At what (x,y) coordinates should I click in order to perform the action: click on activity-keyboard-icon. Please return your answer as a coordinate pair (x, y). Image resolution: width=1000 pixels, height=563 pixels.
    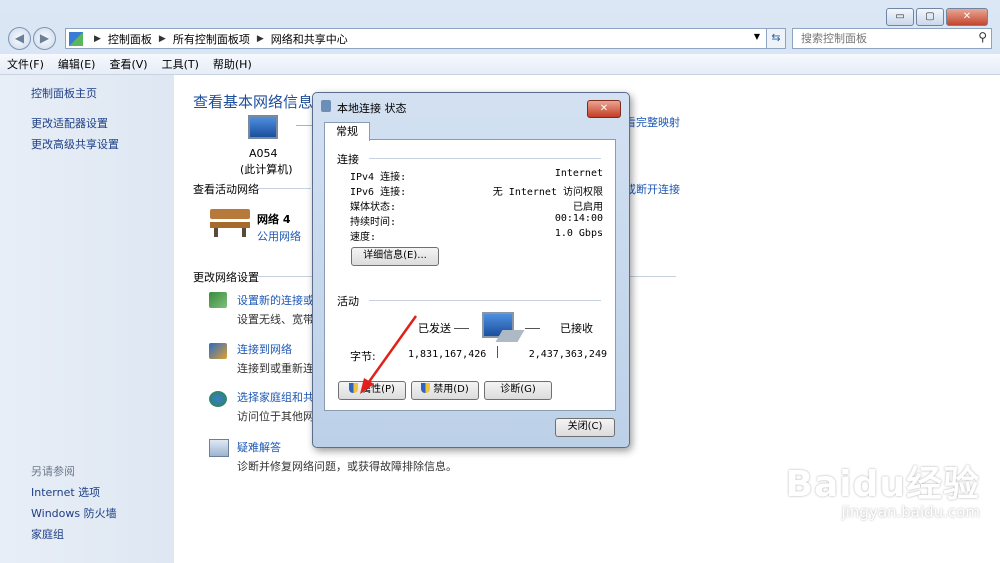
    Looking at the image, I should click on (510, 336).